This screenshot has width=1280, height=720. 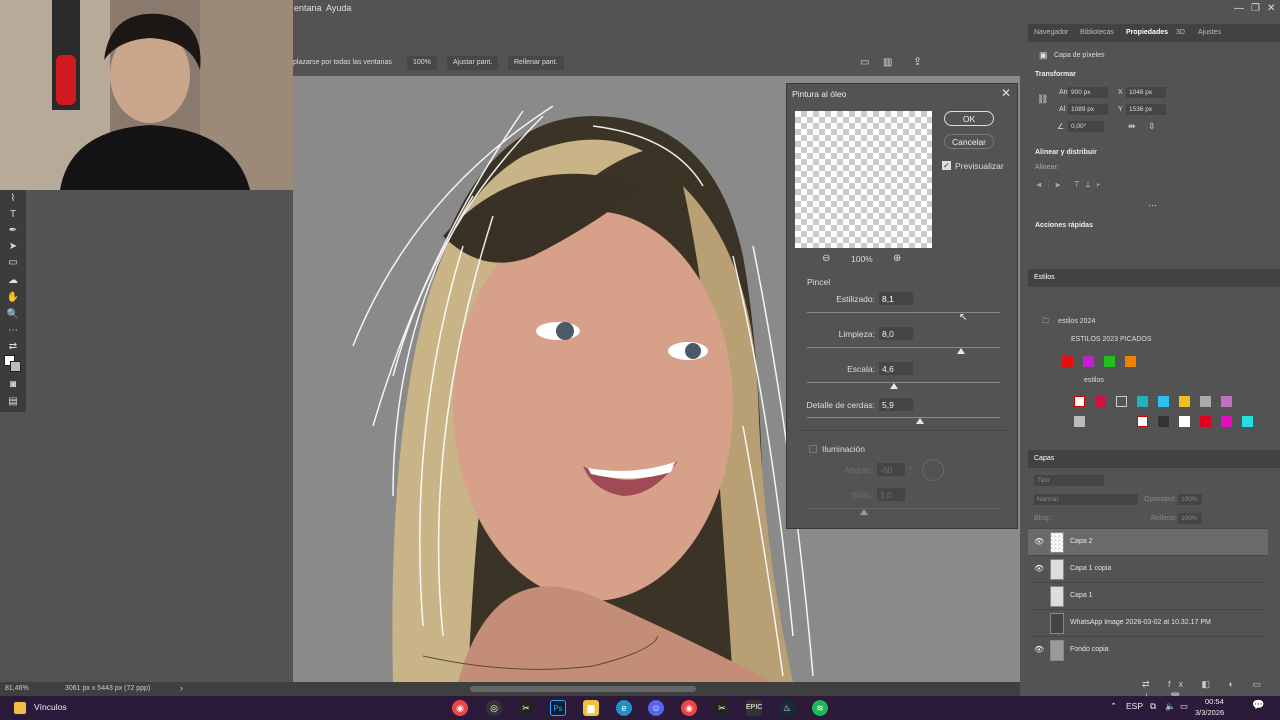 What do you see at coordinates (1226, 421) in the screenshot?
I see `style-swatch-pink` at bounding box center [1226, 421].